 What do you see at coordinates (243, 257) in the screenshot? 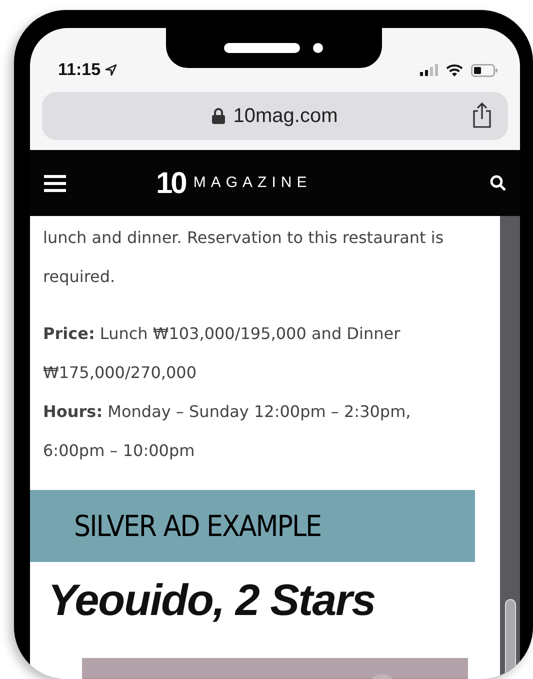
I see `body-paragraph: lunch and dinner. Reservation to this restaurant is required.` at bounding box center [243, 257].